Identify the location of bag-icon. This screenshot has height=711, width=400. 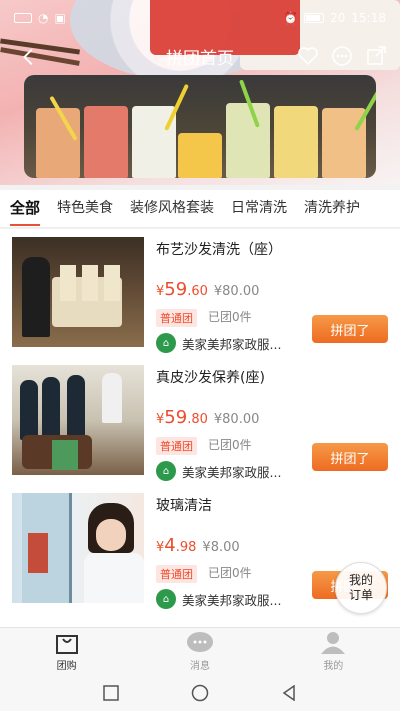
(66, 644).